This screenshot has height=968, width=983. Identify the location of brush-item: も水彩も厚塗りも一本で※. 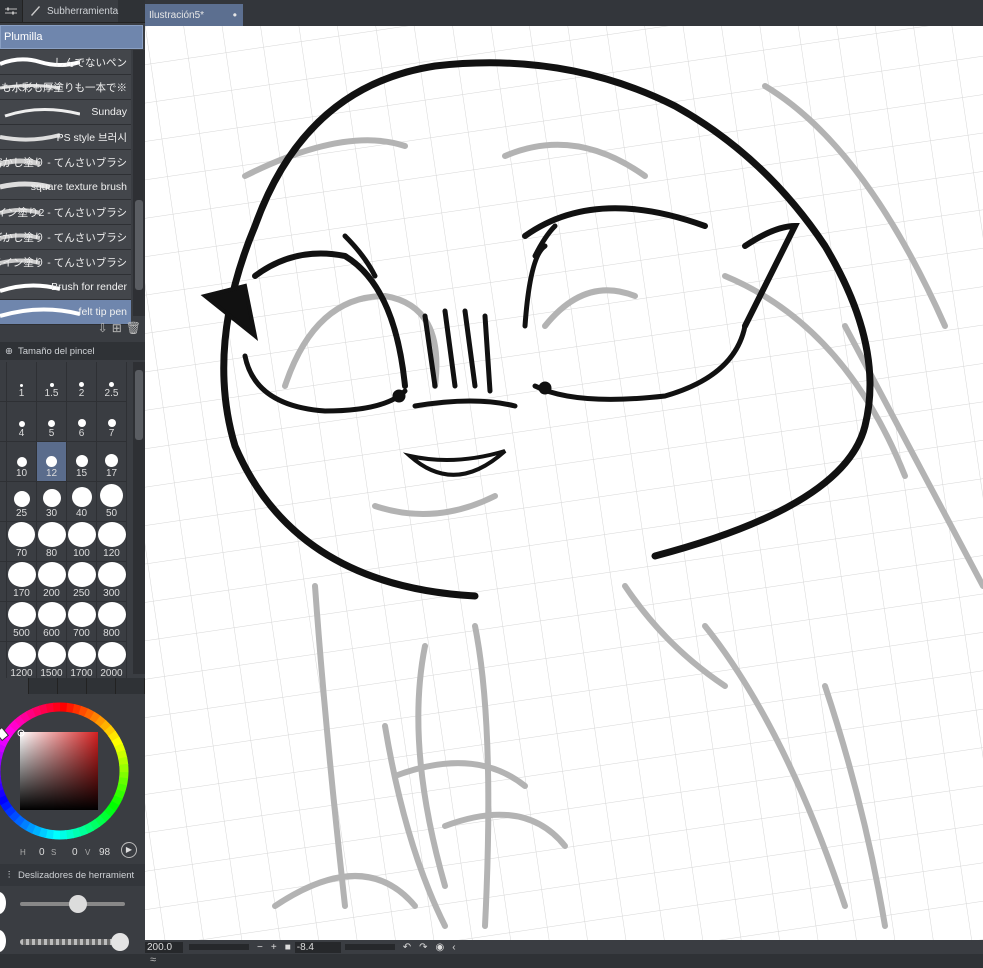
(65, 87).